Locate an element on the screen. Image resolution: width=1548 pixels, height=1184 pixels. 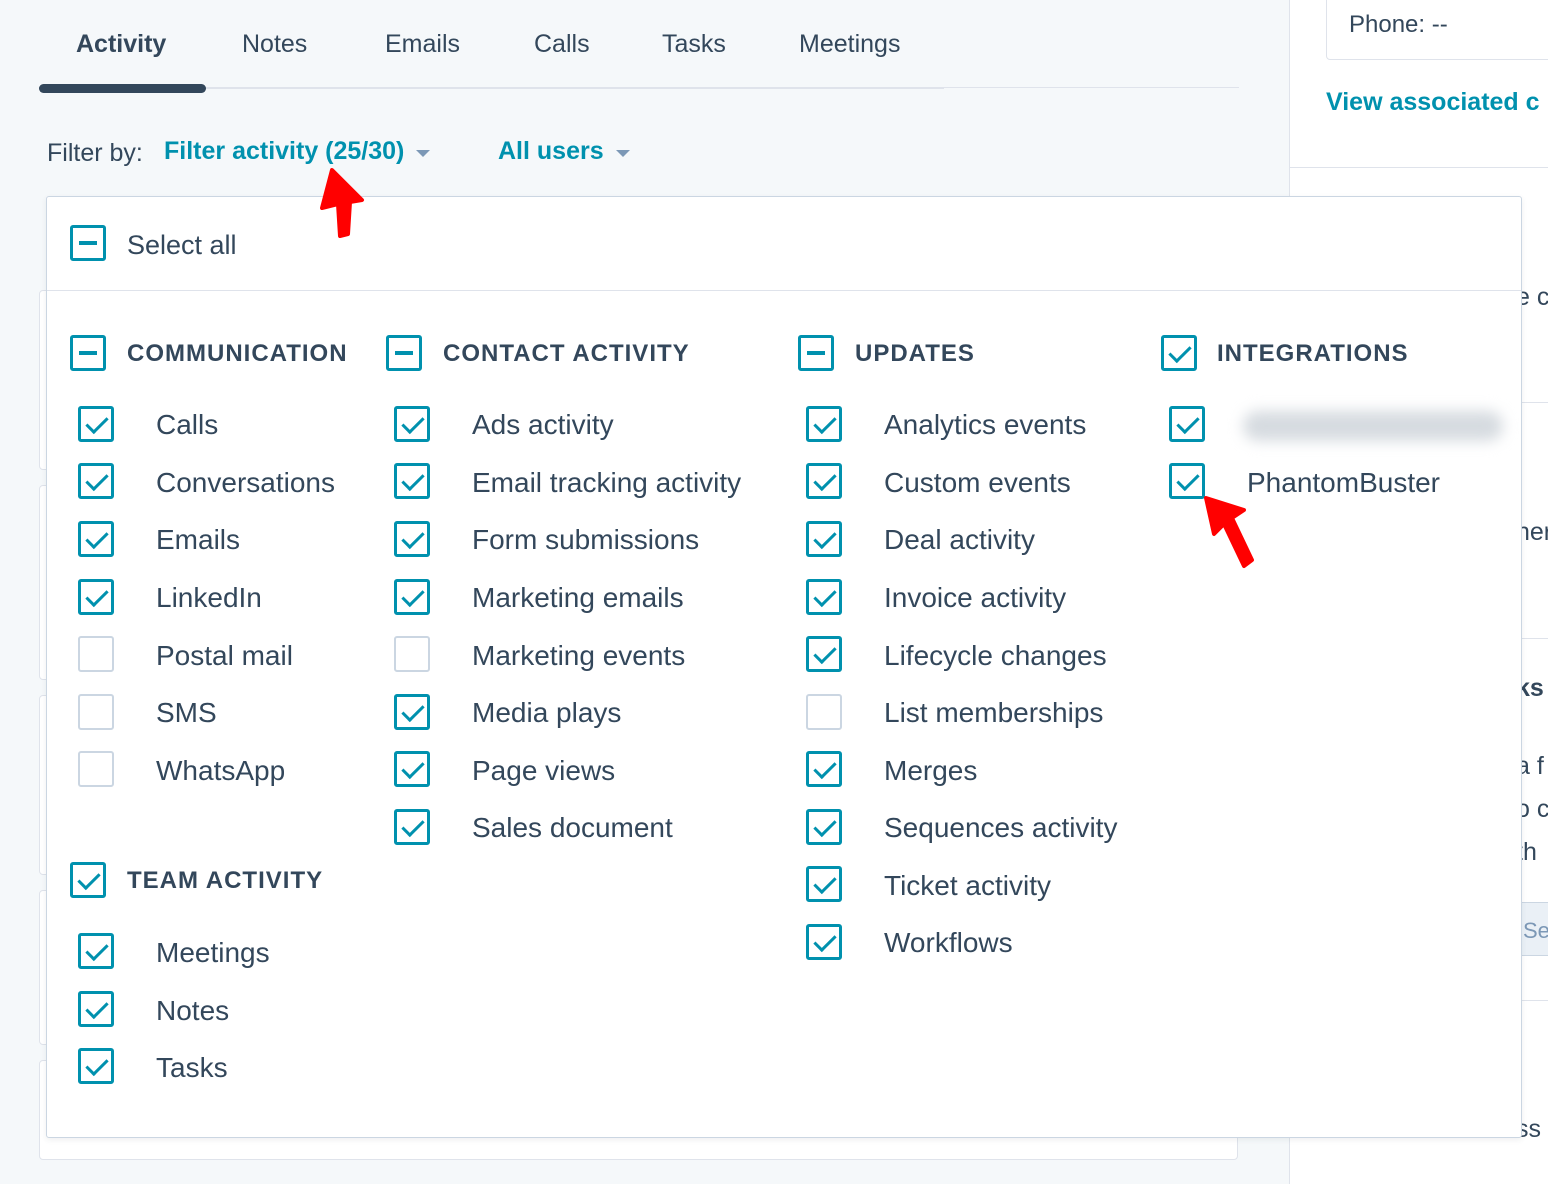
merges-checkbox is located at coordinates (824, 769).